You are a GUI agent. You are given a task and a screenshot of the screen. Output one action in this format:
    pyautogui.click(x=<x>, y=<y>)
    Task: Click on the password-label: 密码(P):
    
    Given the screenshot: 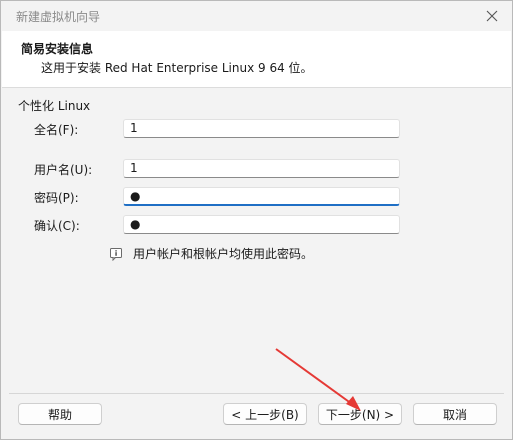 What is the action you would take?
    pyautogui.click(x=56, y=198)
    